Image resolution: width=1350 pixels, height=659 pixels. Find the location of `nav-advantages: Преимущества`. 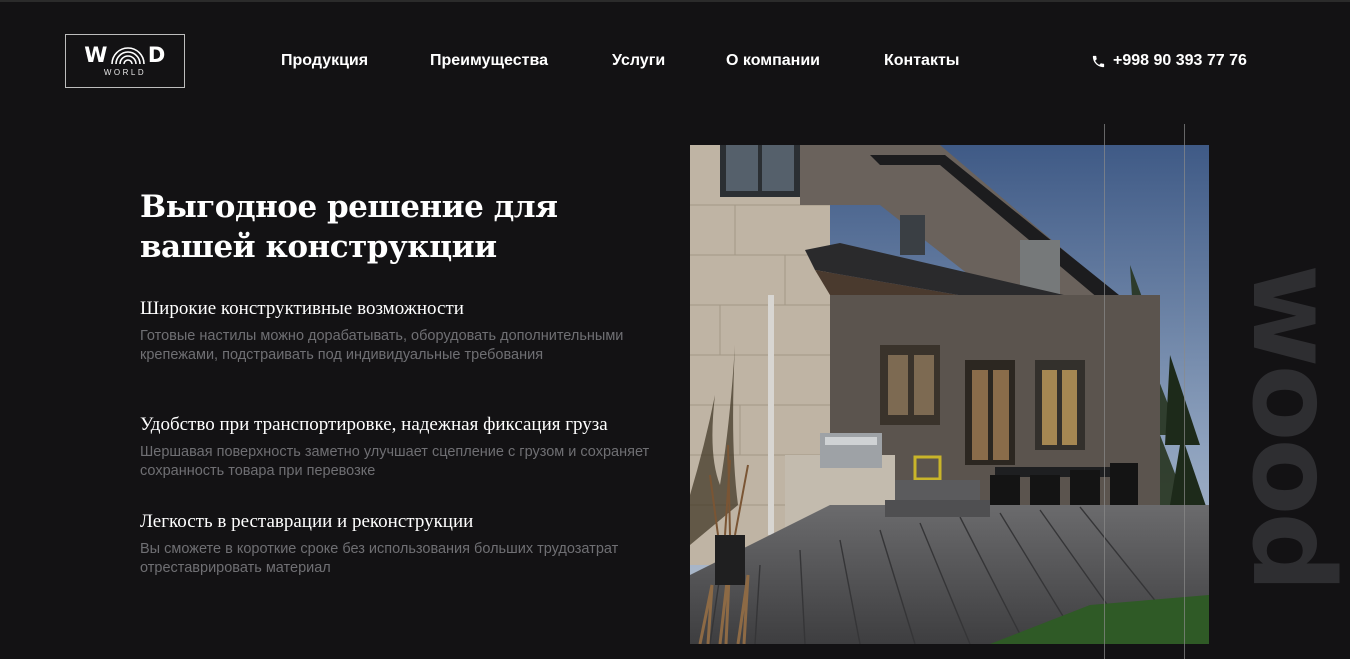

nav-advantages: Преимущества is located at coordinates (489, 61).